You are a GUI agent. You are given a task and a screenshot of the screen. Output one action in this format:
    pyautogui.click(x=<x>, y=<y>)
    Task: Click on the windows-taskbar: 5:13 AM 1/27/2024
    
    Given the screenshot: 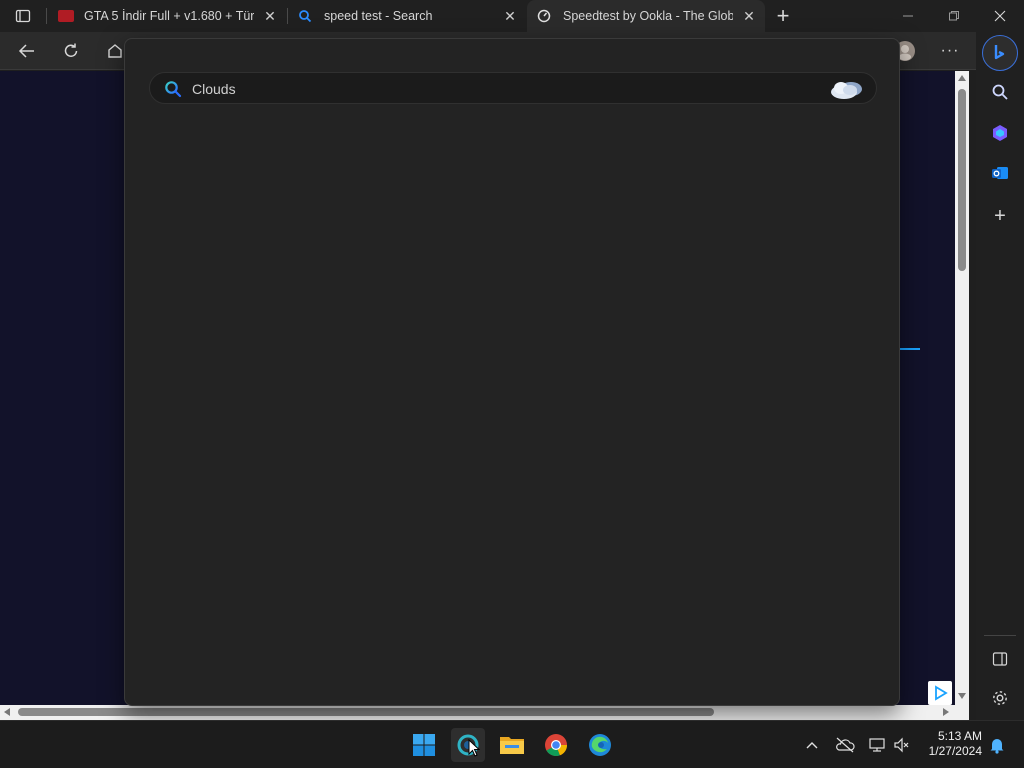 What is the action you would take?
    pyautogui.click(x=512, y=744)
    